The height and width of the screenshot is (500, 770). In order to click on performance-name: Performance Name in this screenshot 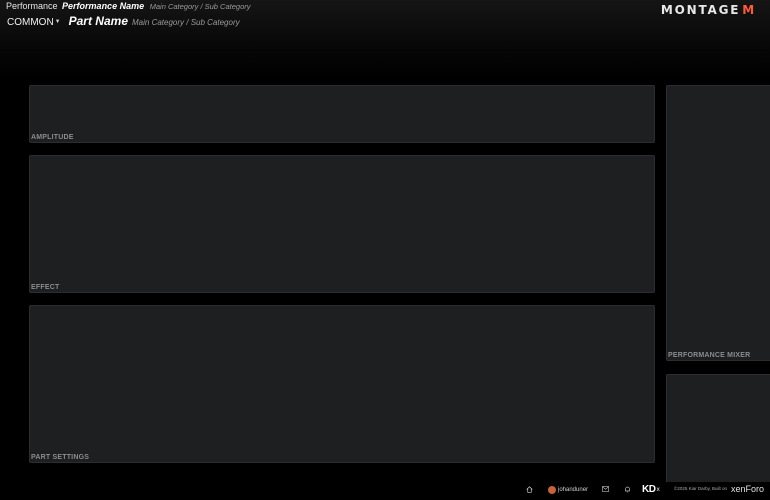, I will do `click(103, 6)`.